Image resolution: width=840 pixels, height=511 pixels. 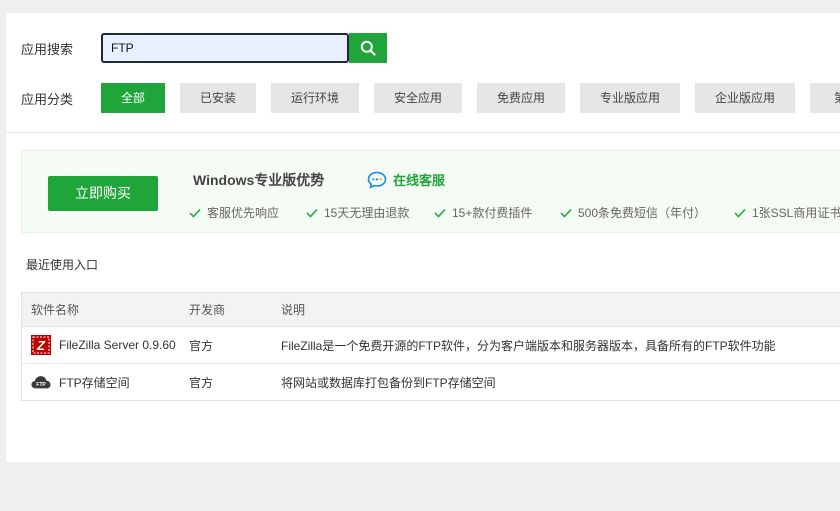 I want to click on benefit-item: 500条免费短信（年付）, so click(x=647, y=212).